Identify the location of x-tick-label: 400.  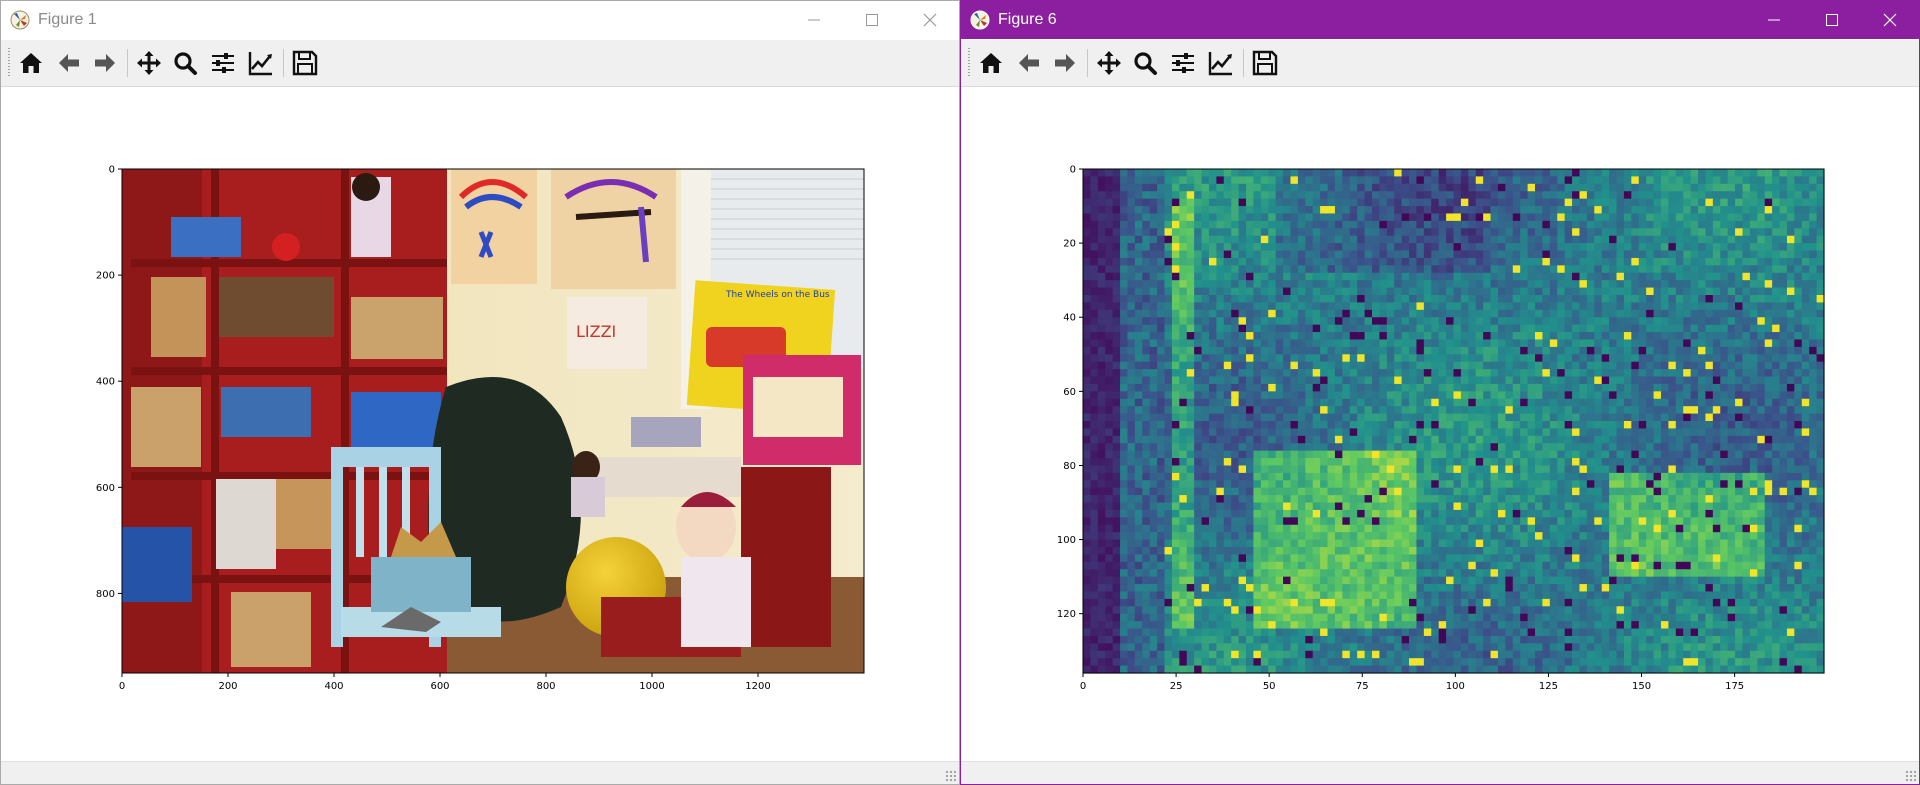
(333, 686).